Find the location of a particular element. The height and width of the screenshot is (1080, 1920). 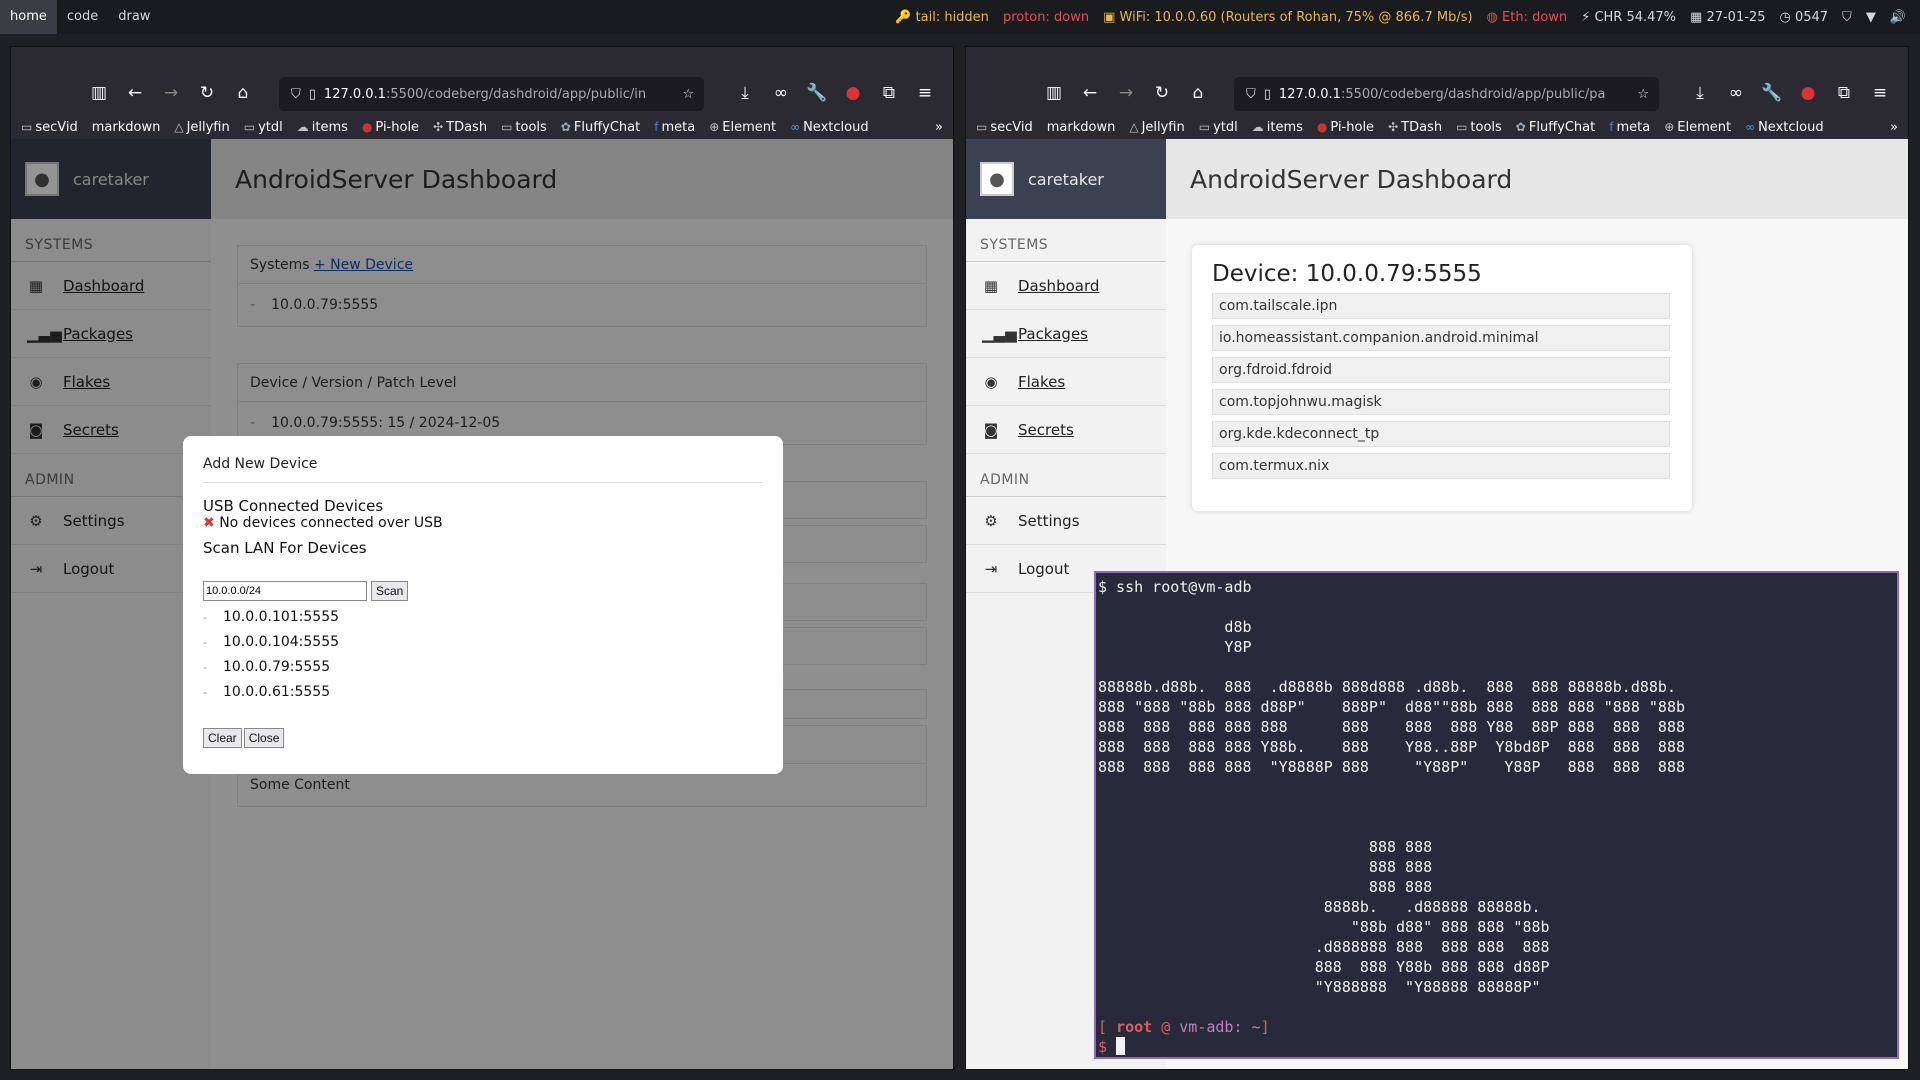

tailscale-status: 🔑 tail: hidden is located at coordinates (942, 17).